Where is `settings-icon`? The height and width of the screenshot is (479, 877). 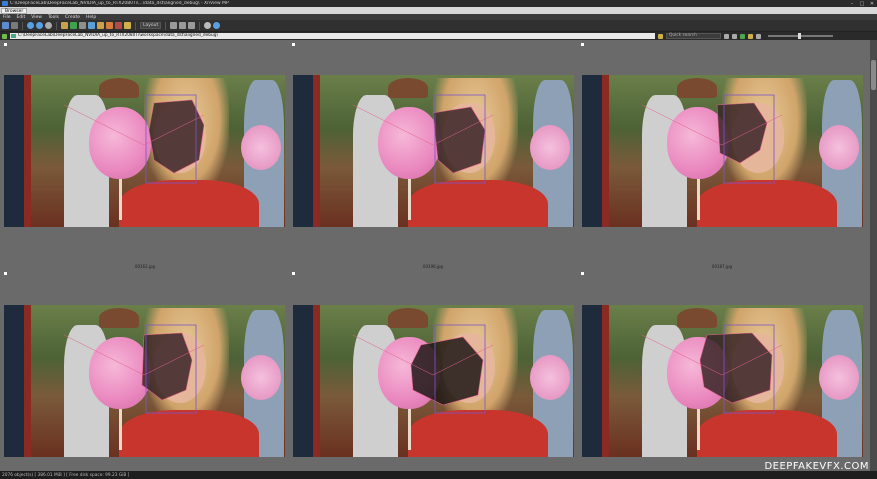
settings-icon is located at coordinates (208, 25).